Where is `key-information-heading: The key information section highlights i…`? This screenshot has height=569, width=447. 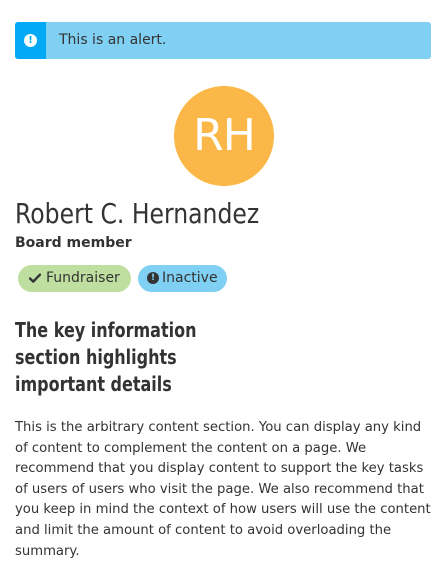 key-information-heading: The key information section highlights i… is located at coordinates (107, 357).